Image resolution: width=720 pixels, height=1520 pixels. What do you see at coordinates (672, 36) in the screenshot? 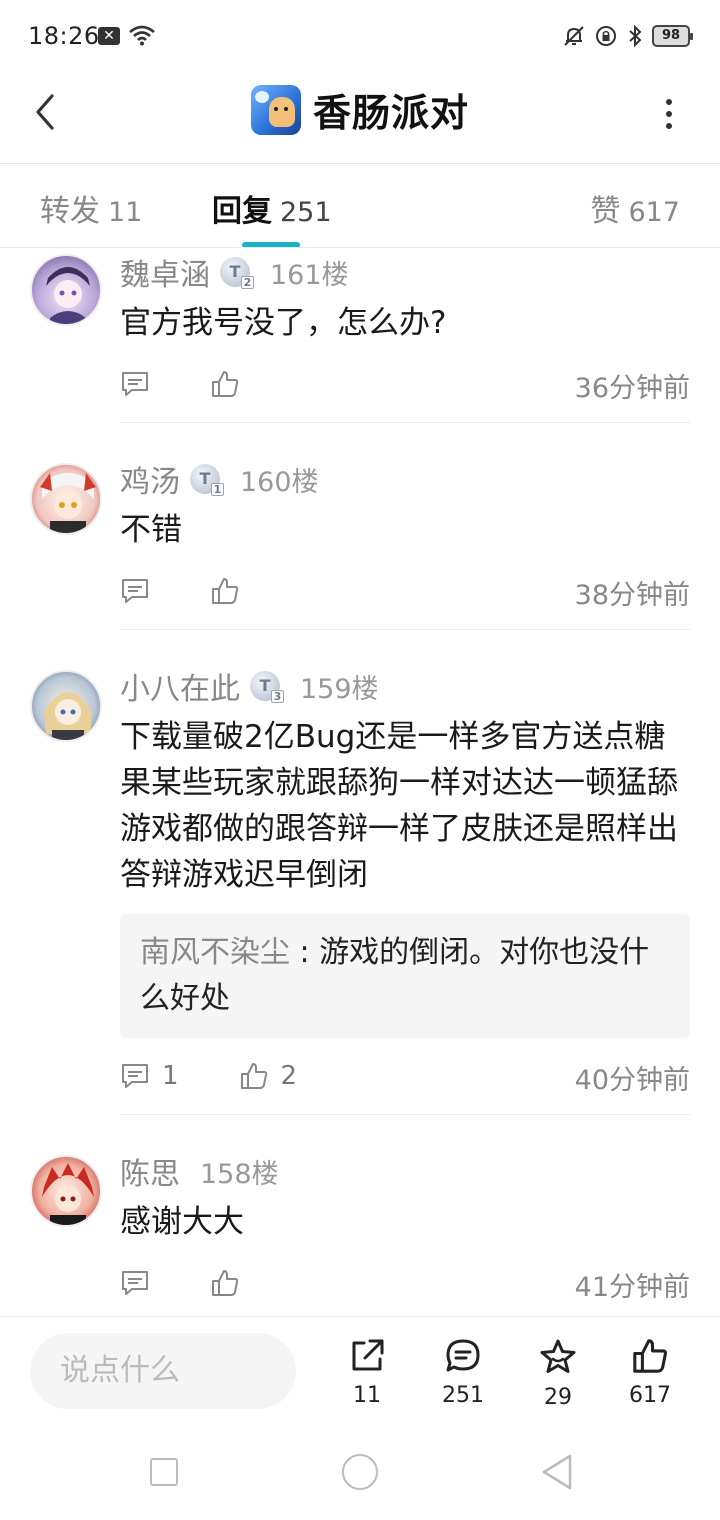
I see `battery-indicator: 98` at bounding box center [672, 36].